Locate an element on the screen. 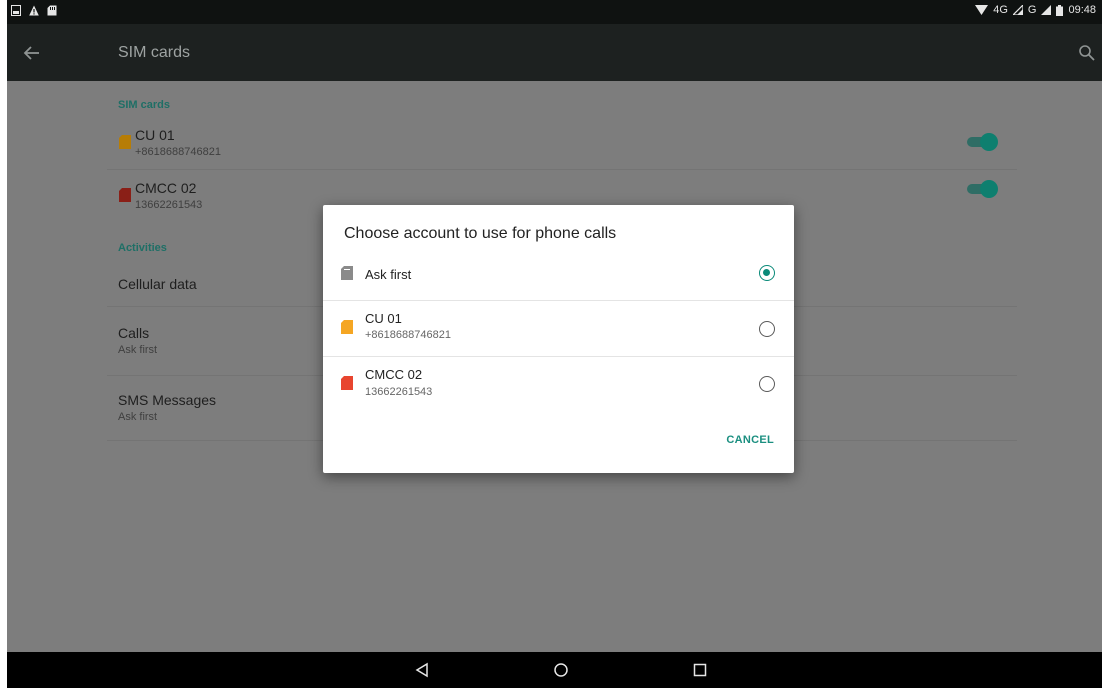 Image resolution: width=1102 pixels, height=688 pixels. dialog-title: Choose account to use for phone calls is located at coordinates (480, 233).